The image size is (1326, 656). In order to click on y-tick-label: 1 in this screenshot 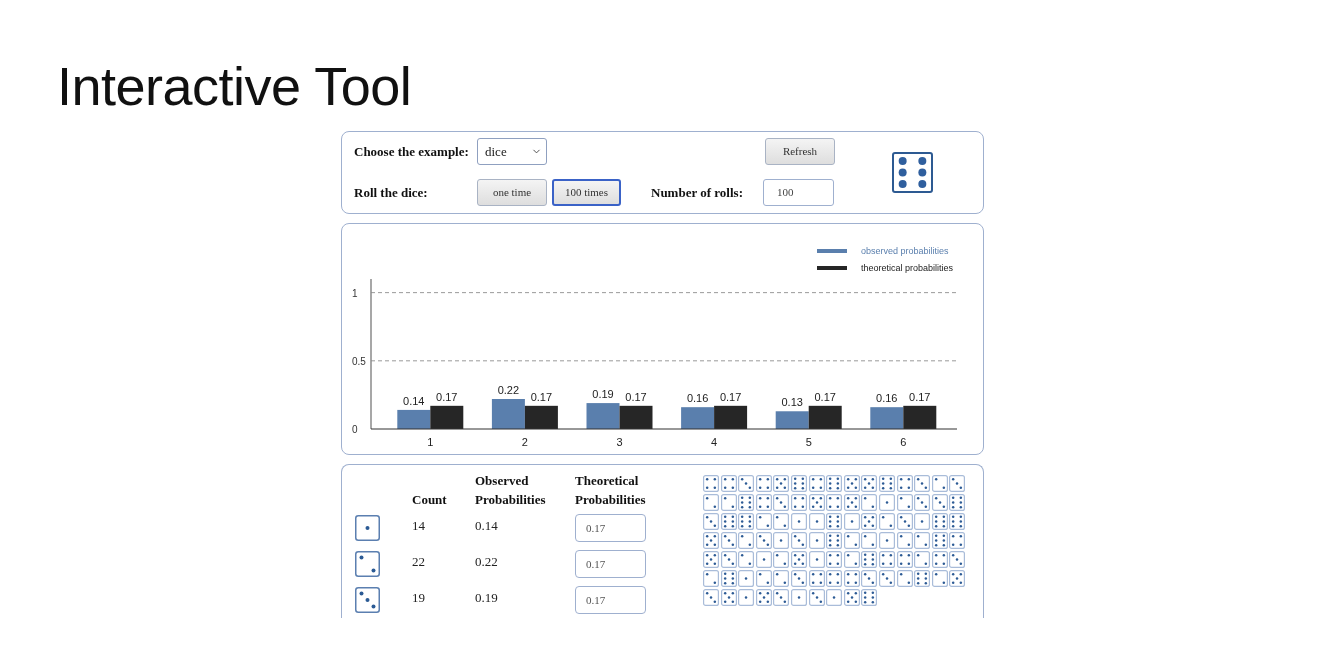, I will do `click(355, 293)`.